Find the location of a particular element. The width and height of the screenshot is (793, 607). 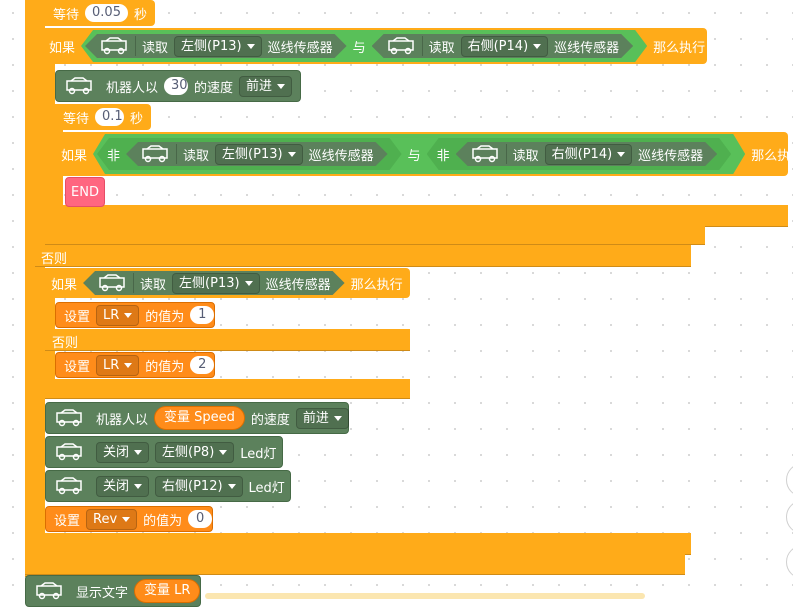

else1-bottom is located at coordinates (363, 544).